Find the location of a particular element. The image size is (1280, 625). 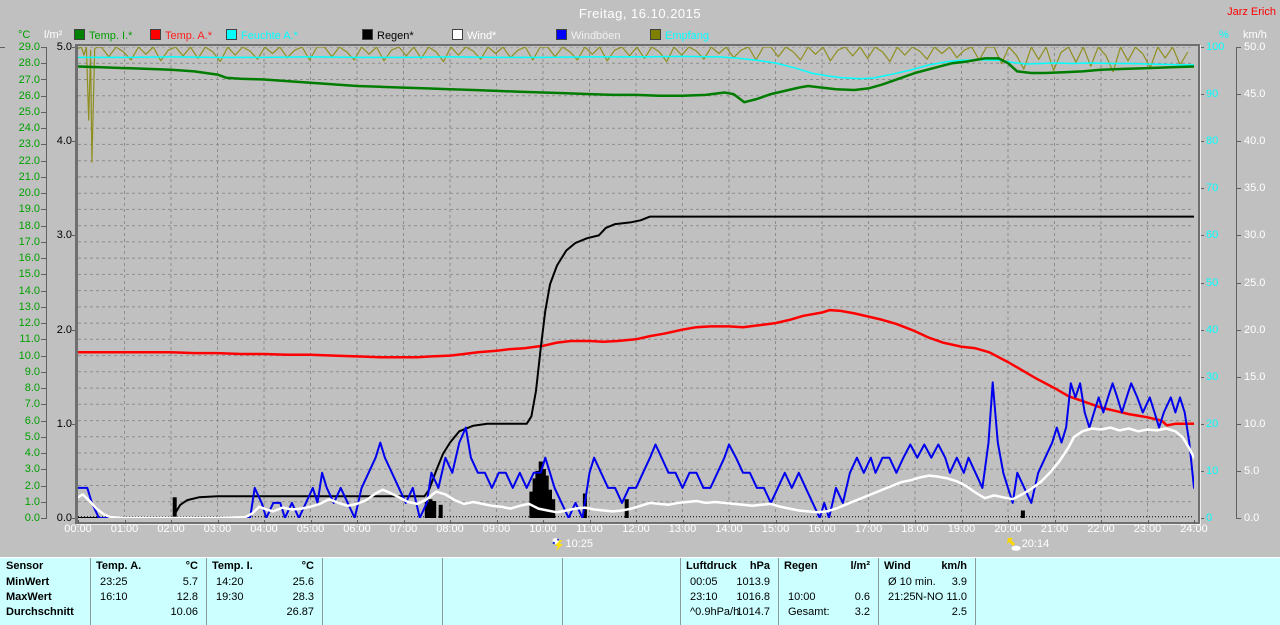

x-axis-label: 18:00 is located at coordinates (915, 529).